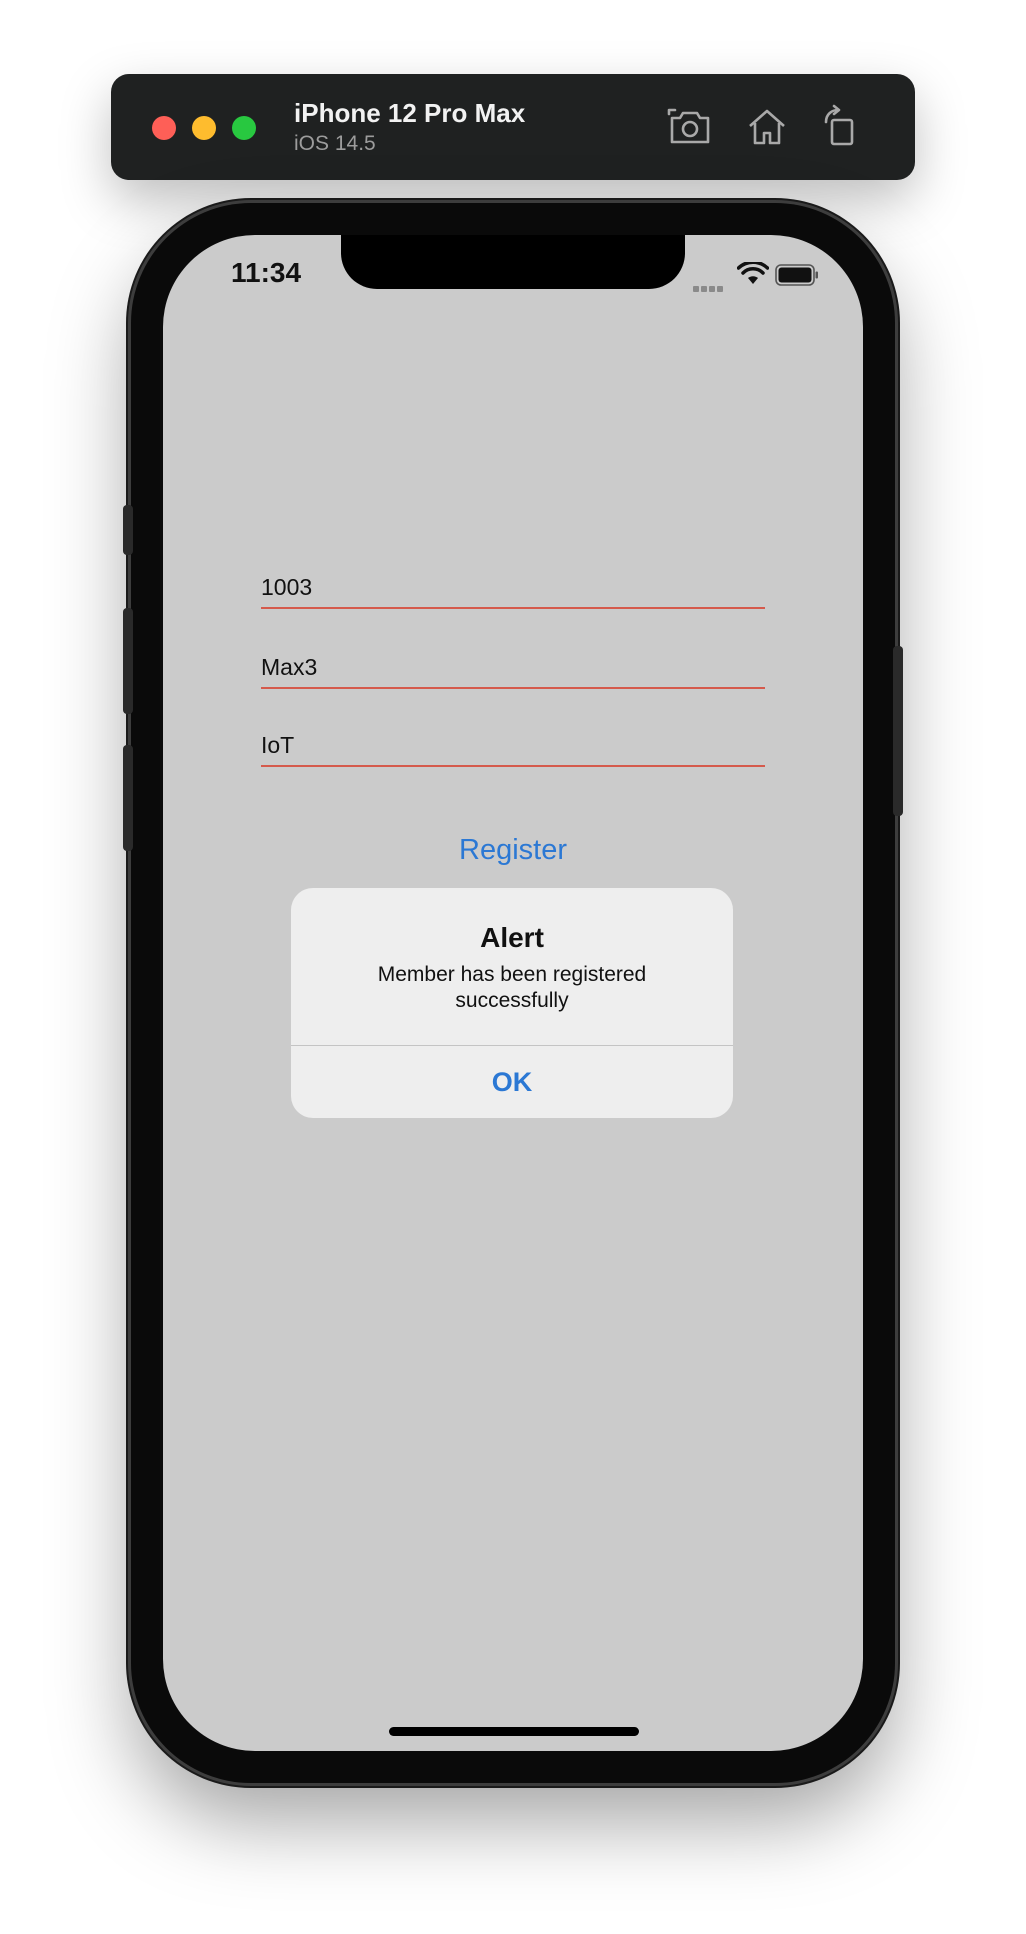 The height and width of the screenshot is (1934, 1026). What do you see at coordinates (514, 1731) in the screenshot?
I see `home-indicator` at bounding box center [514, 1731].